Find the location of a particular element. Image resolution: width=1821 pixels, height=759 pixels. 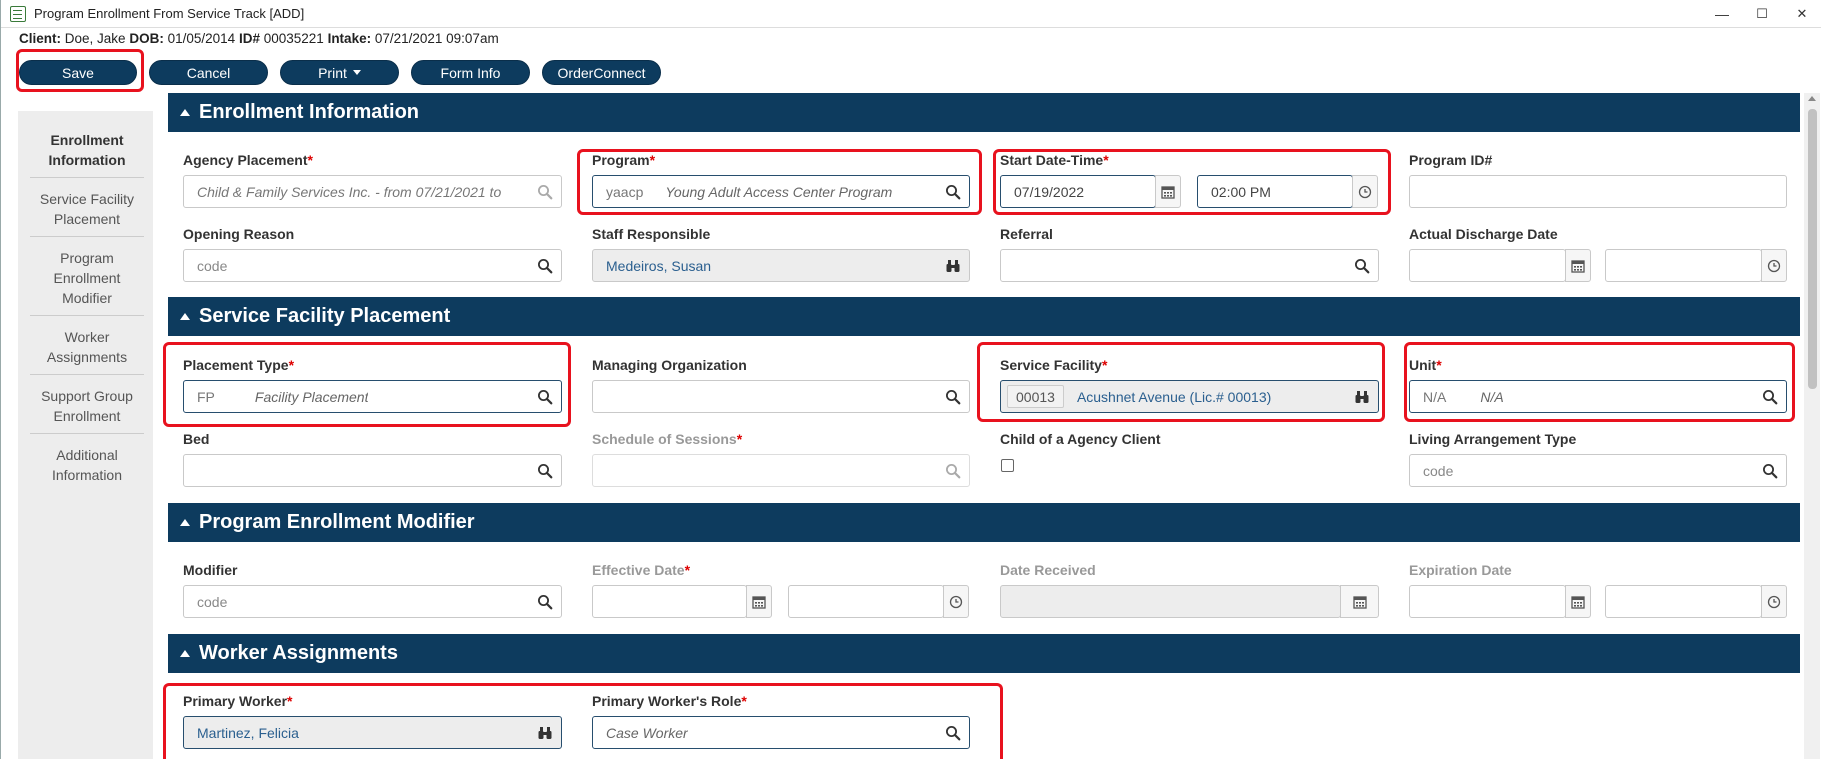

effective-date-calendar-button is located at coordinates (759, 601).